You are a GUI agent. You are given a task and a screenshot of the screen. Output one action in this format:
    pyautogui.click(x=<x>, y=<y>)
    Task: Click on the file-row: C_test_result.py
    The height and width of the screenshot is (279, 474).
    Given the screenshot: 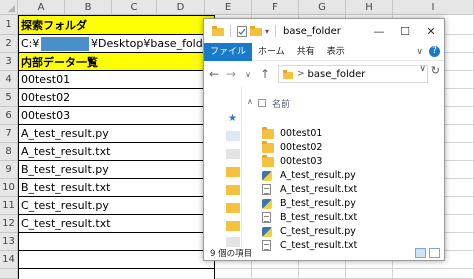 What is the action you would take?
    pyautogui.click(x=309, y=231)
    